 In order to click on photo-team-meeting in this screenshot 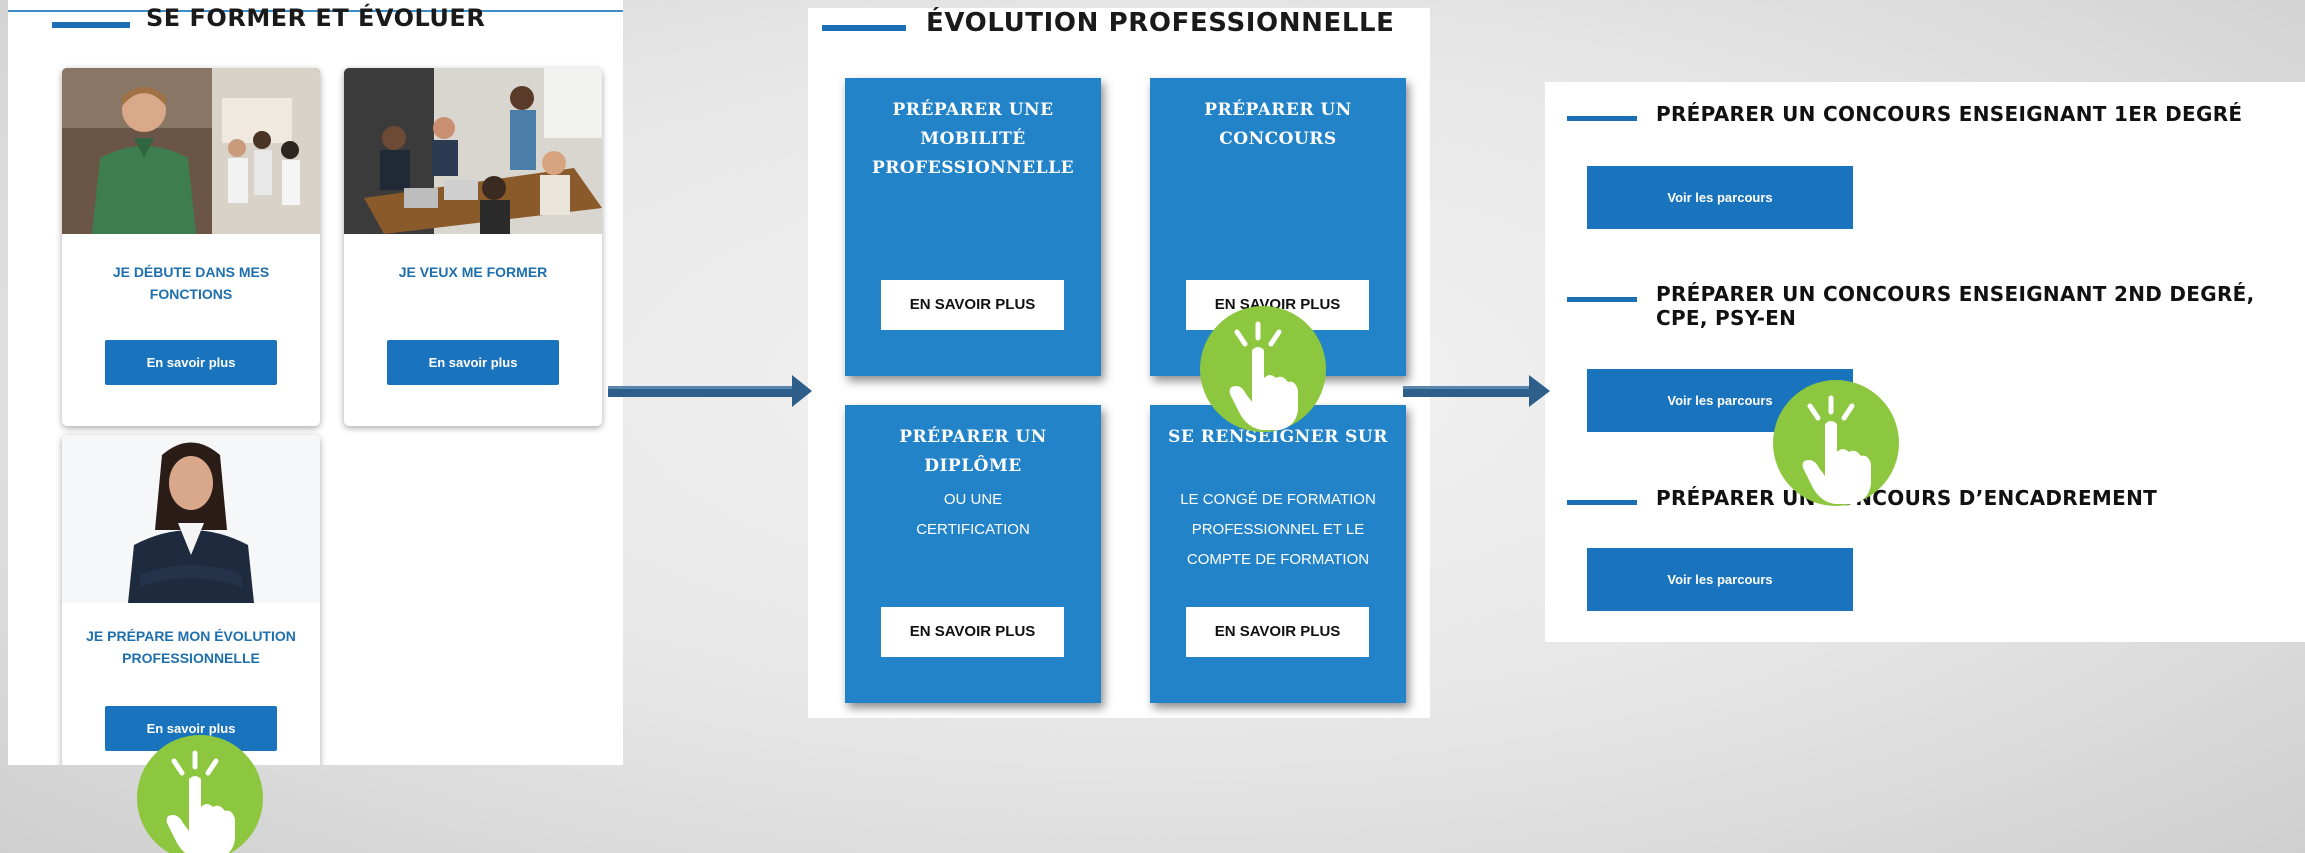, I will do `click(473, 151)`.